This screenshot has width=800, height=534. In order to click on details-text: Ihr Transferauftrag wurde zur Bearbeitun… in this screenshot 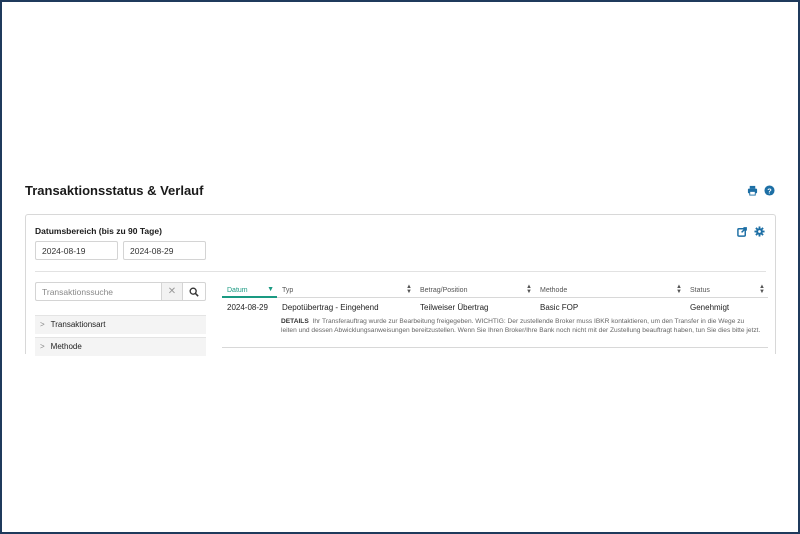, I will do `click(521, 326)`.